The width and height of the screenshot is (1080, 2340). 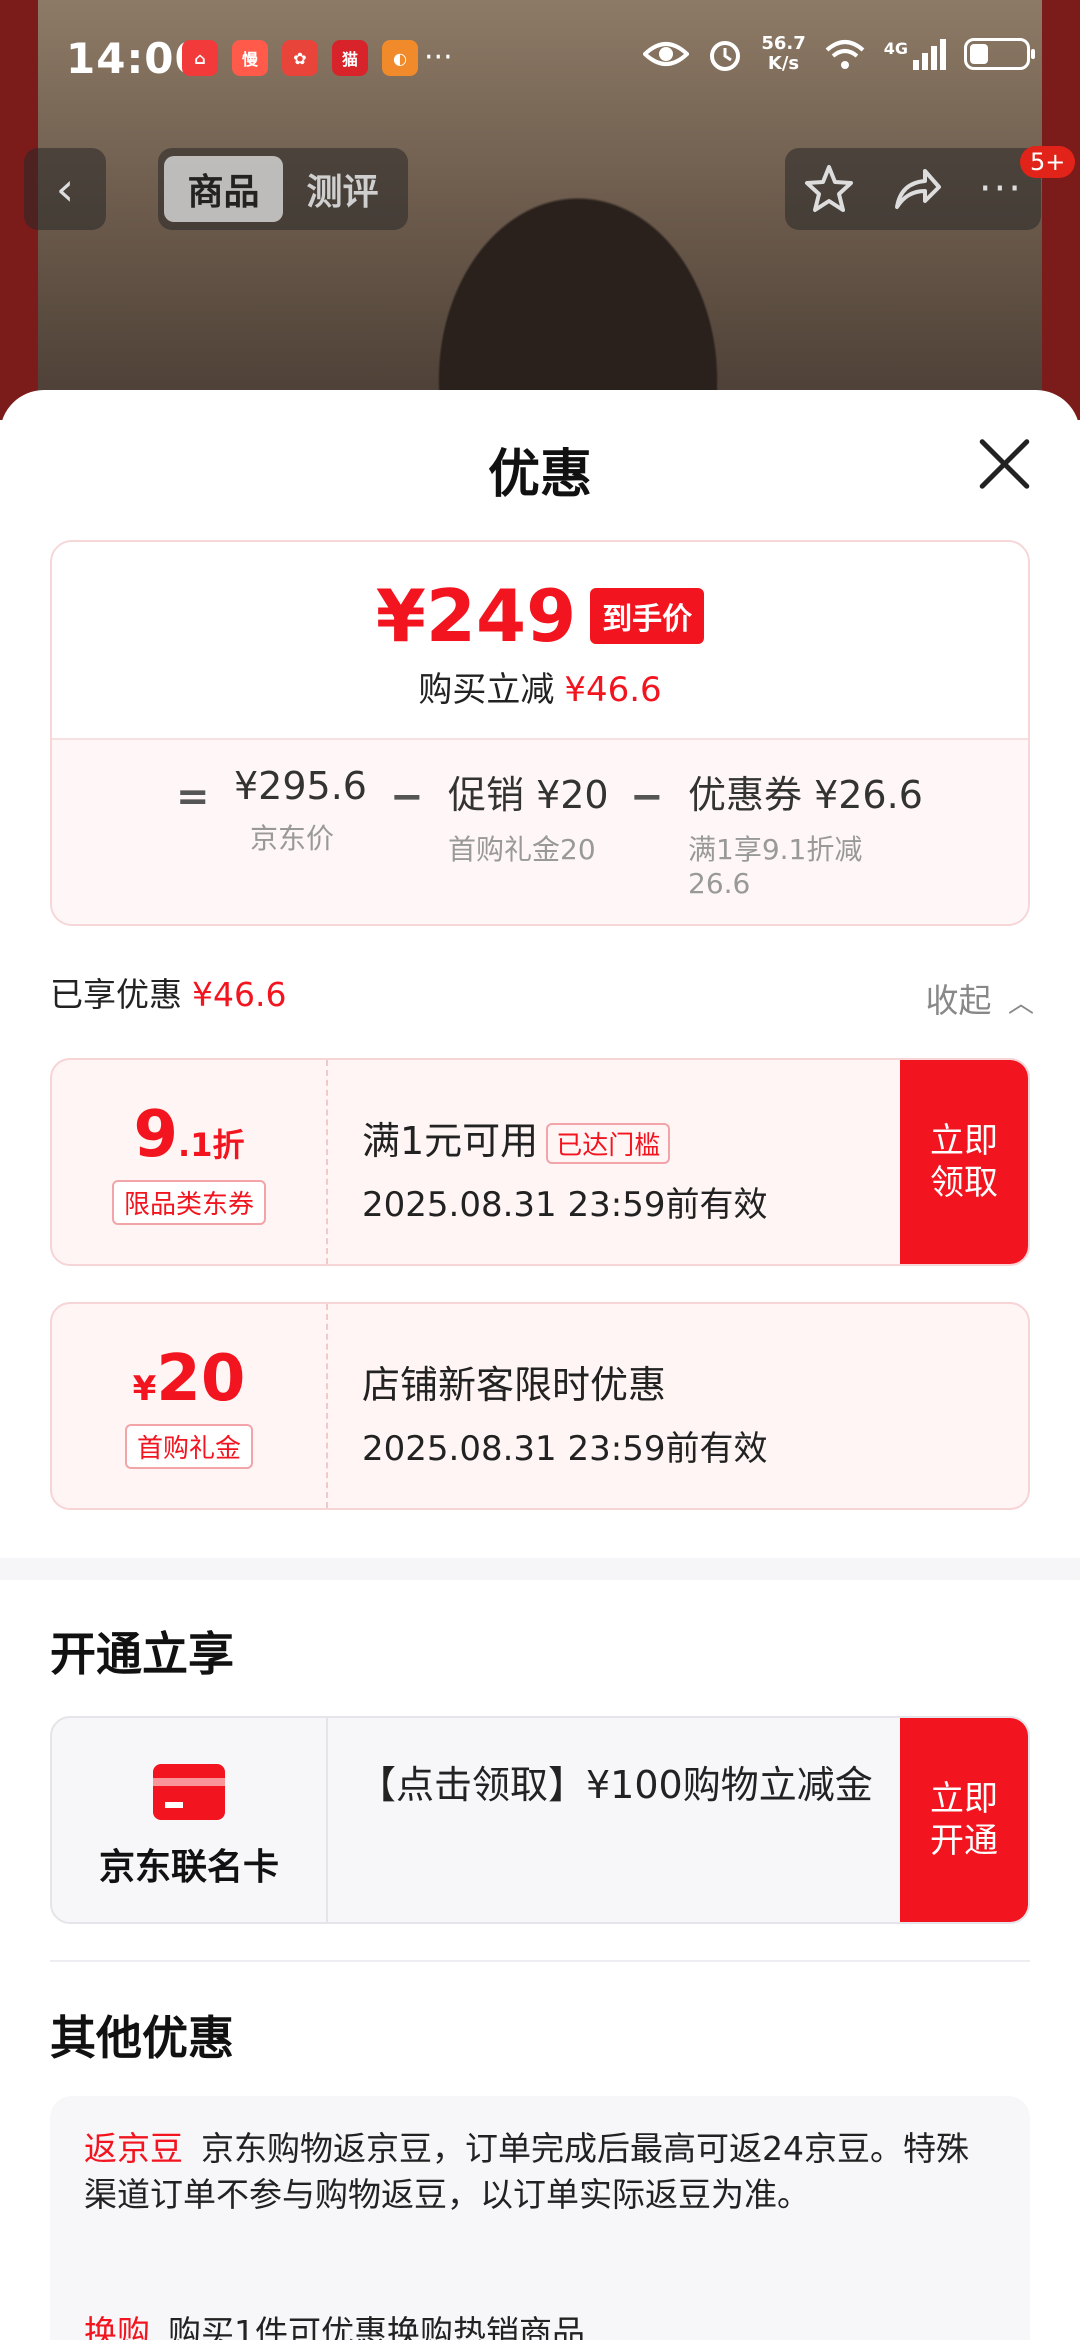 What do you see at coordinates (540, 1820) in the screenshot?
I see `cobrand-card-offer: 京东联名卡 【点击领取】¥100购物立减金 立即 开通` at bounding box center [540, 1820].